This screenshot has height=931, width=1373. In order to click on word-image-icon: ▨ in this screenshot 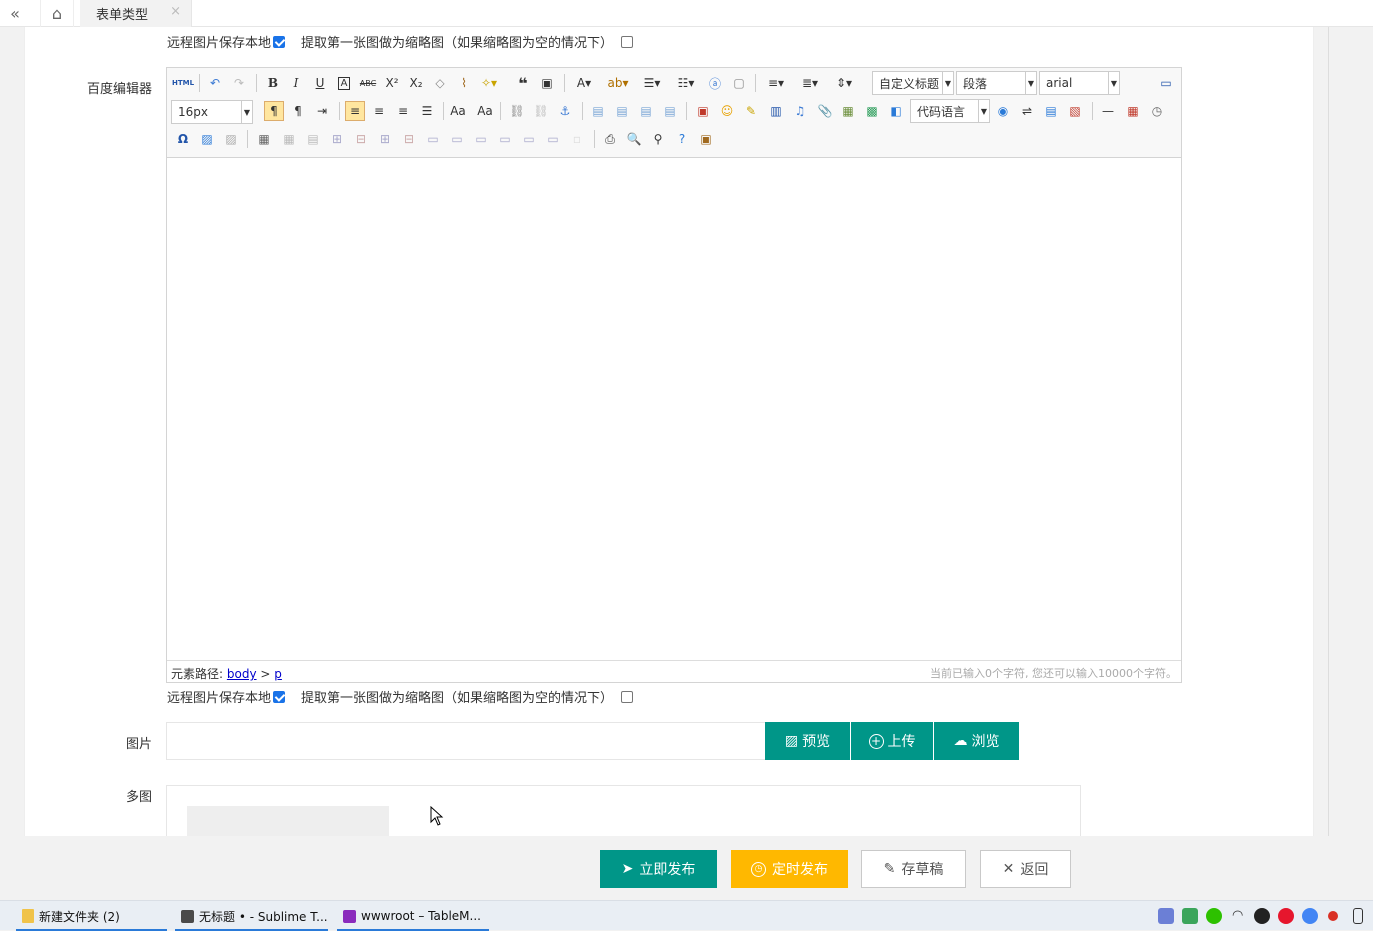, I will do `click(207, 139)`.